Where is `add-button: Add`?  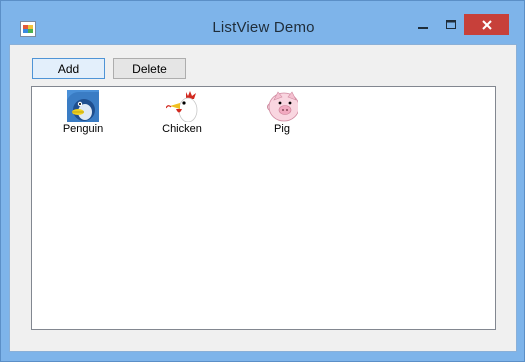
add-button: Add is located at coordinates (68, 68).